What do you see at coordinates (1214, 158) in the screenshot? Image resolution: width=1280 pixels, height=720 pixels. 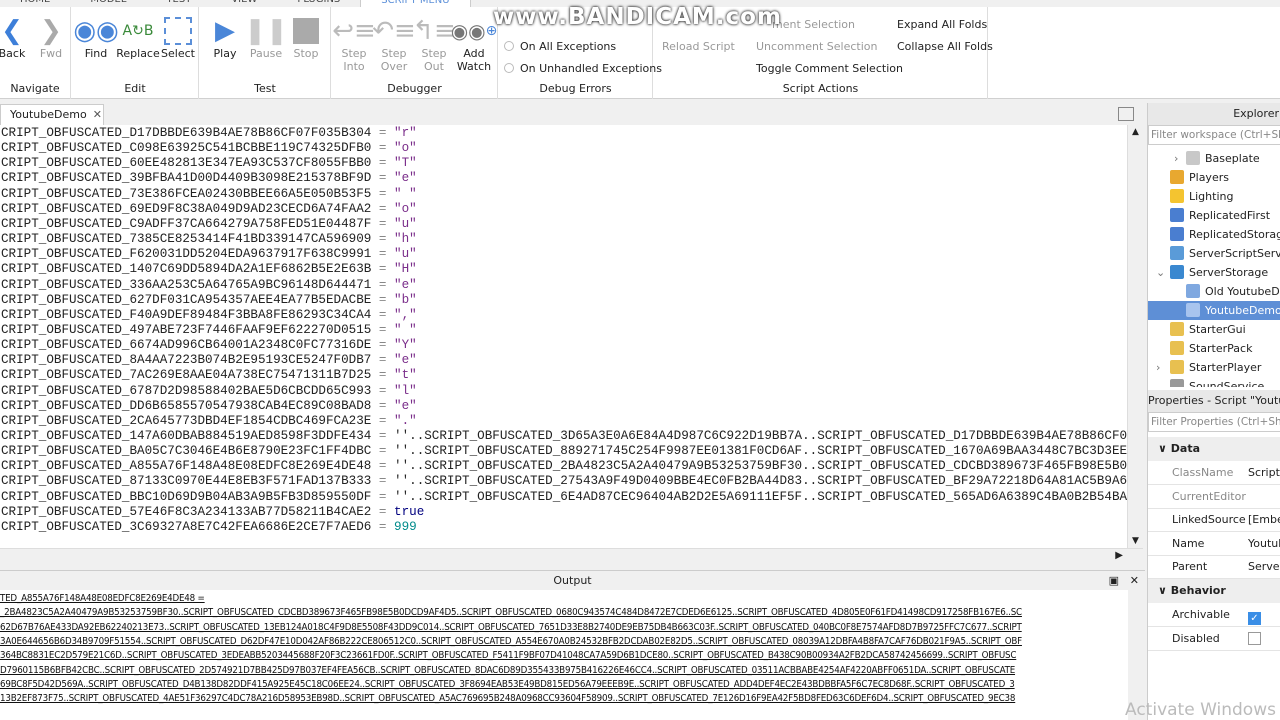 I see `explorer-item: › Baseplate` at bounding box center [1214, 158].